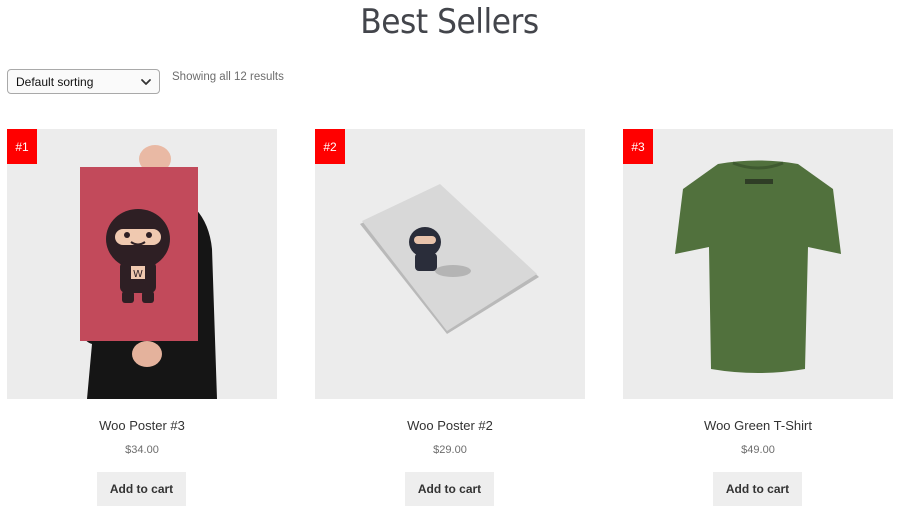 The width and height of the screenshot is (899, 506). What do you see at coordinates (142, 450) in the screenshot?
I see `product-price: $34.00` at bounding box center [142, 450].